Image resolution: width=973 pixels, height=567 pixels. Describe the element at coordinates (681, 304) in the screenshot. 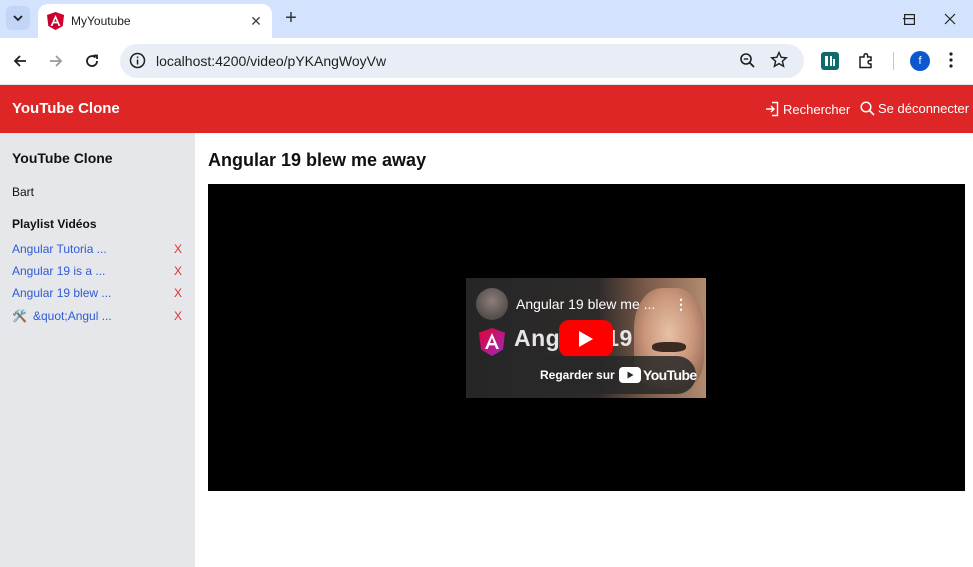

I see `more-options-icon: ⋮` at that location.